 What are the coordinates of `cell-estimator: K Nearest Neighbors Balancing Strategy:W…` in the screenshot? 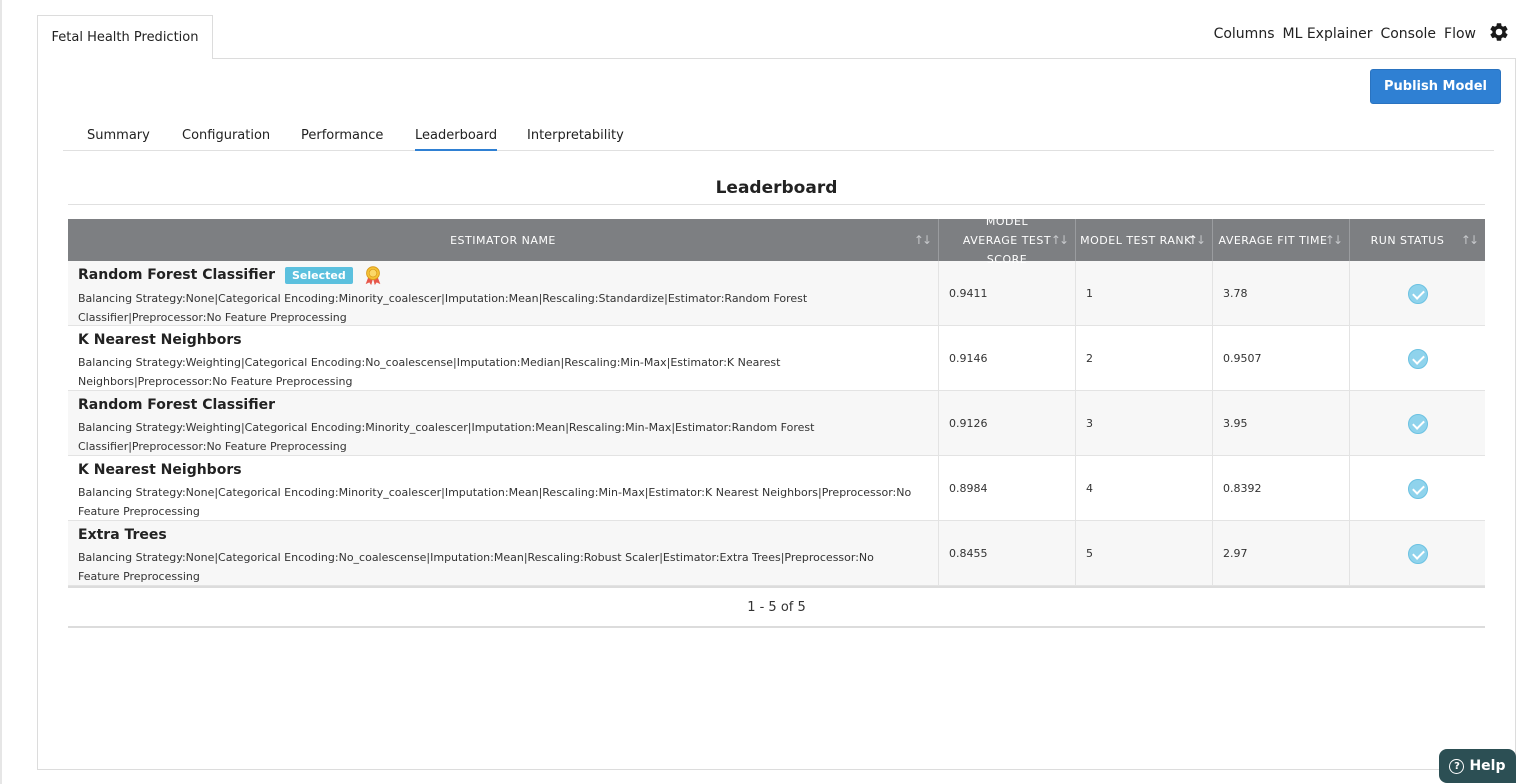 It's located at (503, 358).